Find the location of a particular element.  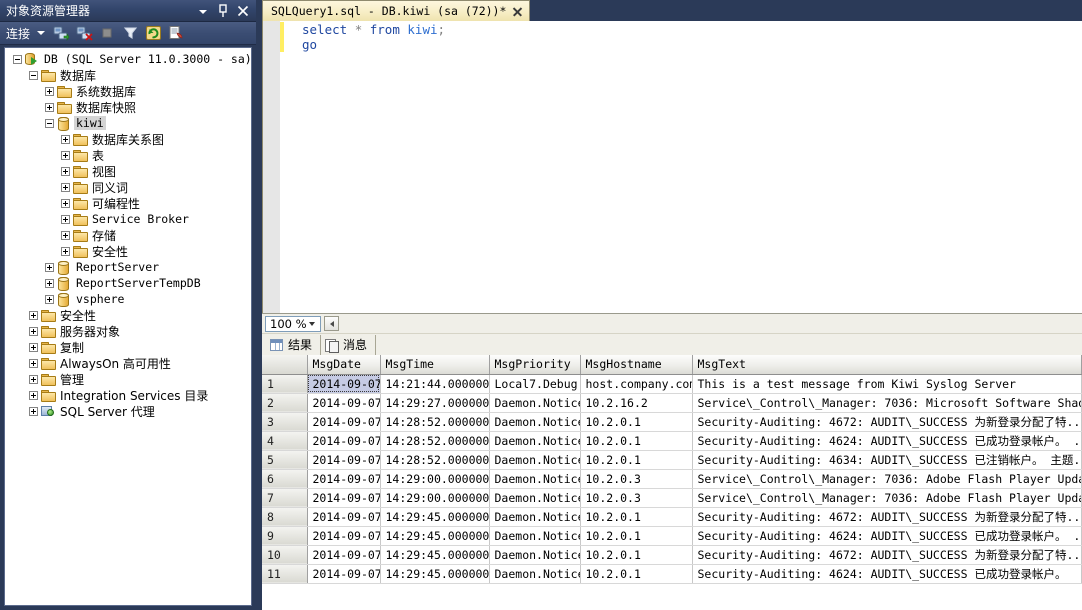

row-header-cell: 4 is located at coordinates (285, 441).